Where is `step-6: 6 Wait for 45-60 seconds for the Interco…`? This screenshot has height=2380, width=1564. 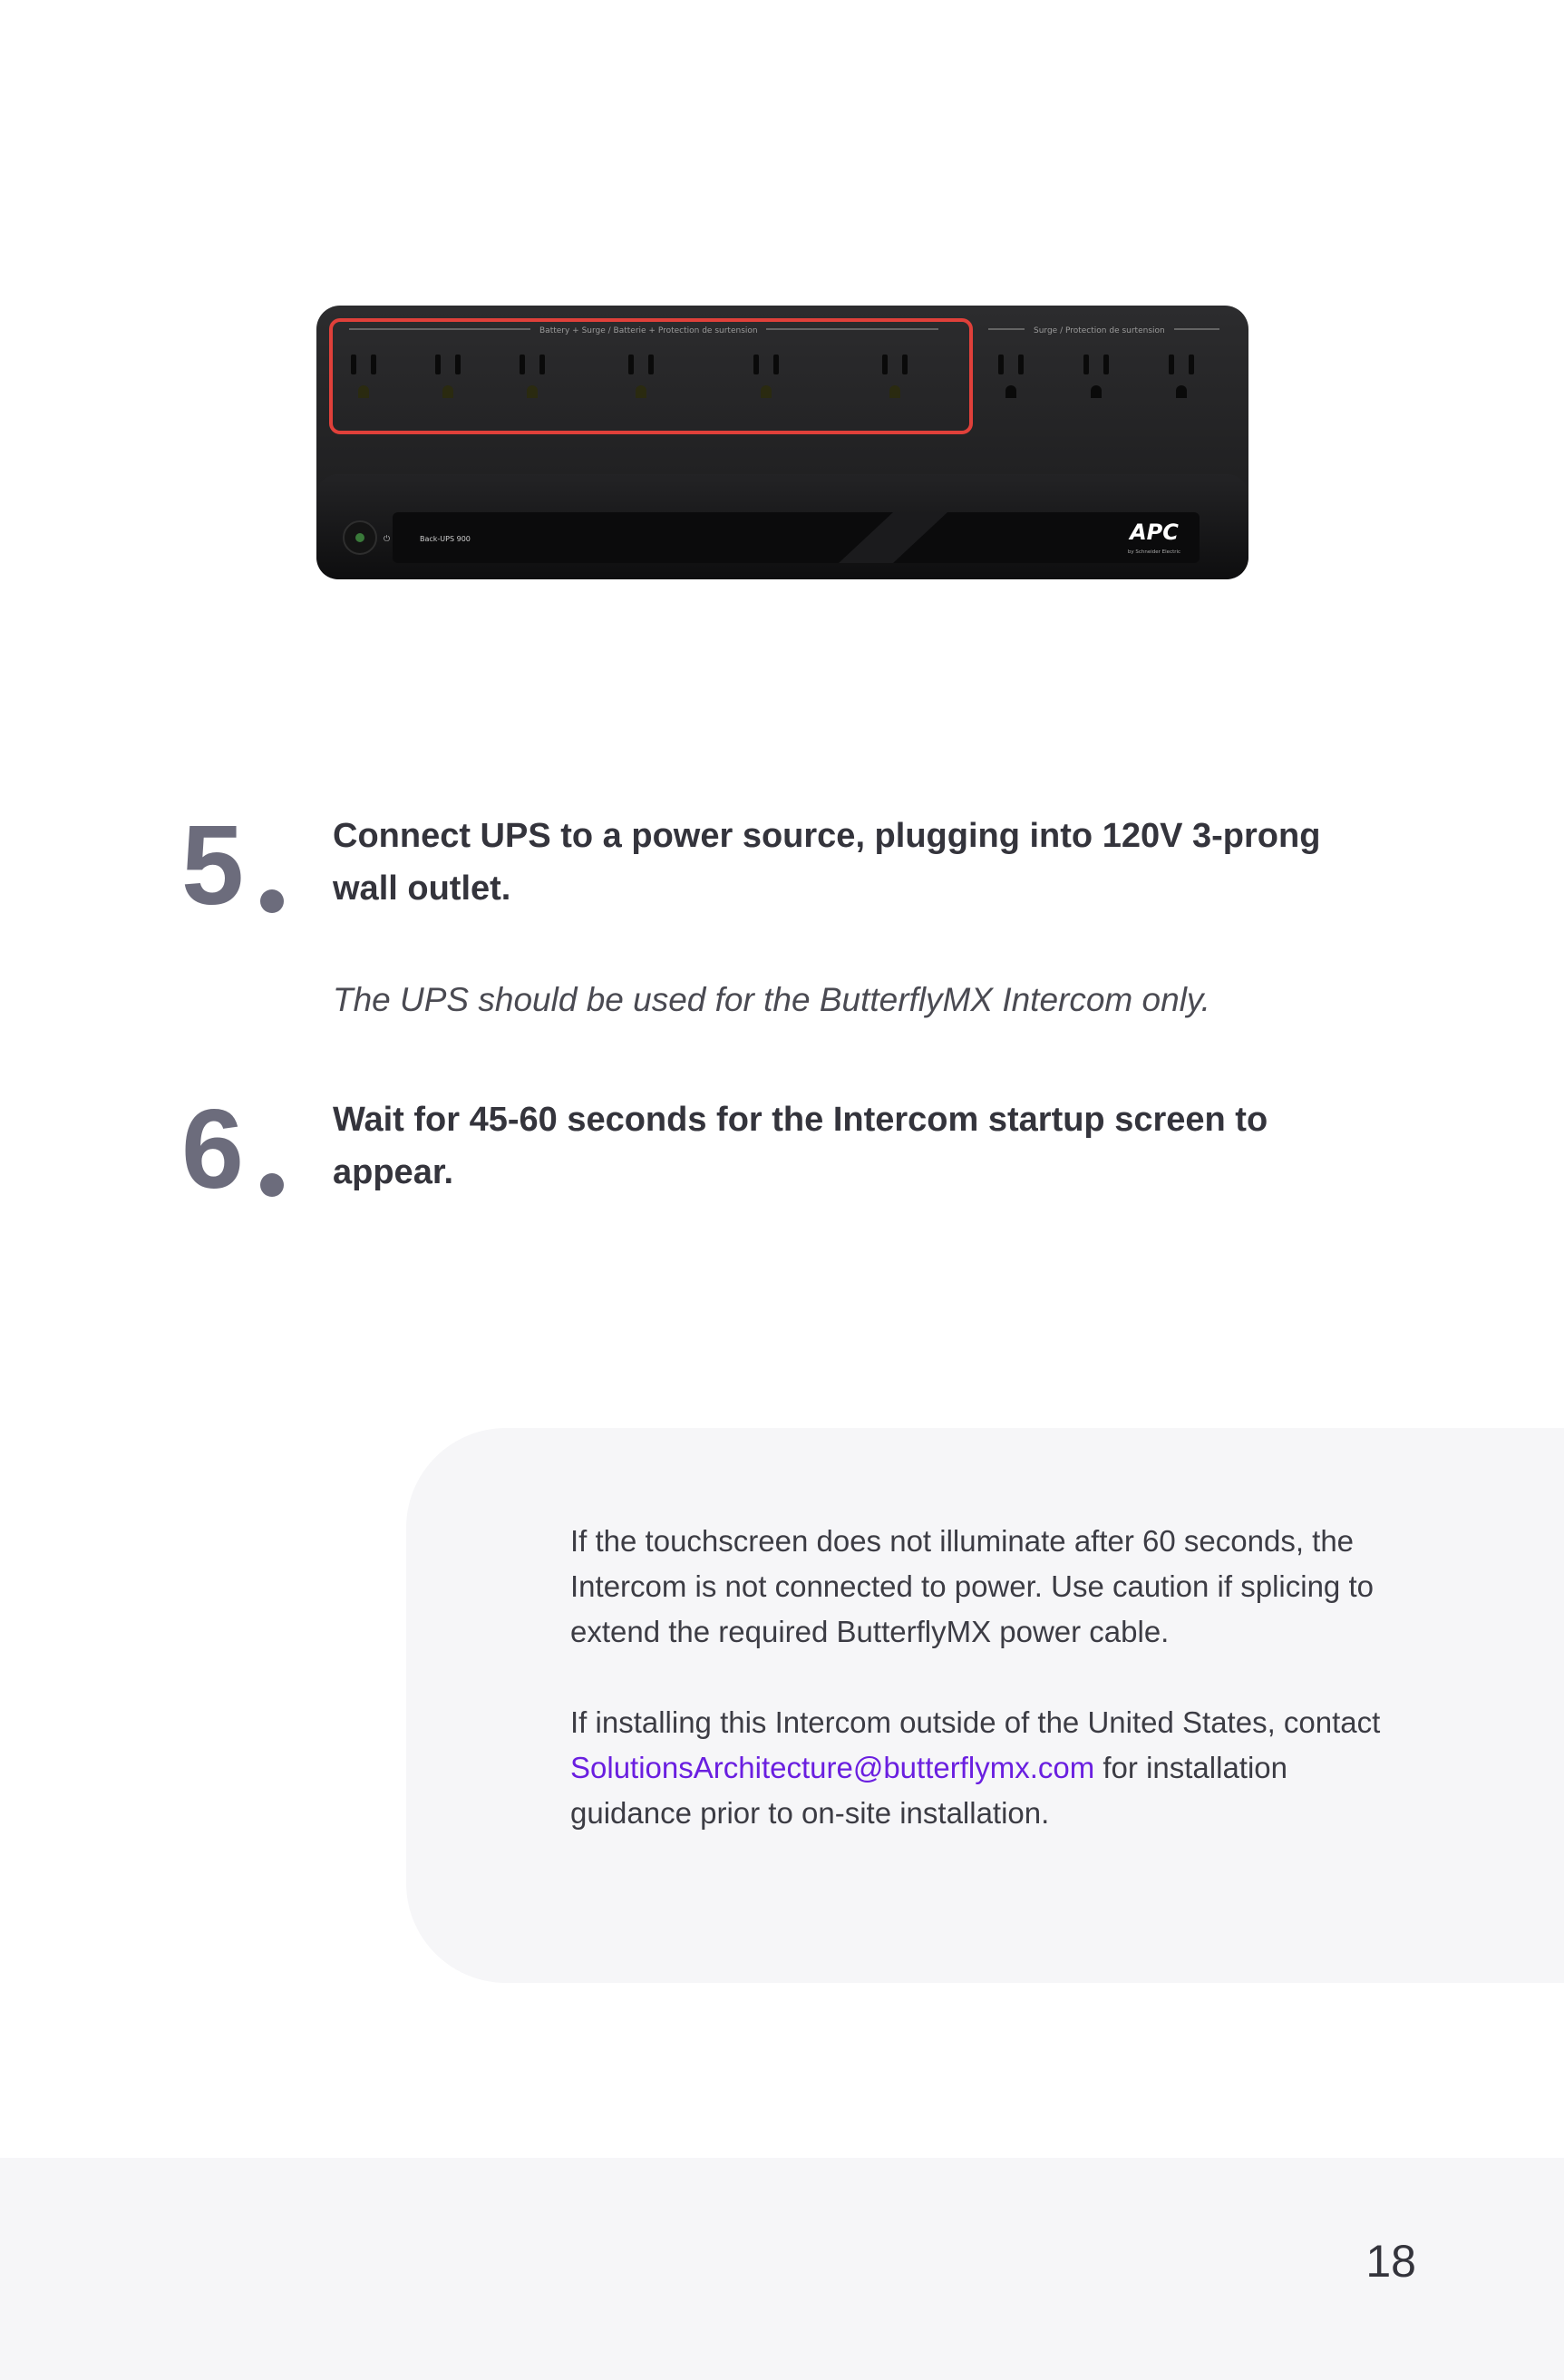 step-6: 6 Wait for 45-60 seconds for the Interco… is located at coordinates (779, 1152).